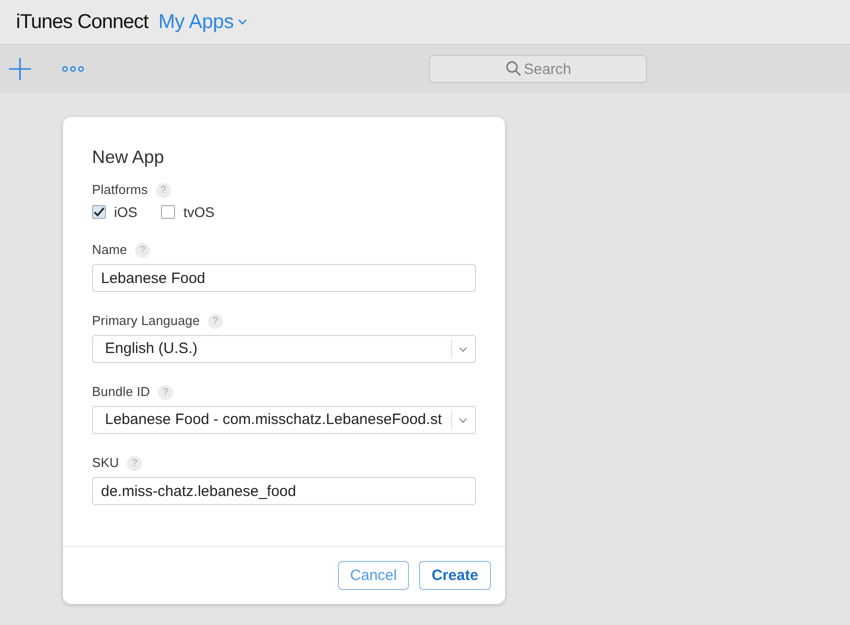  I want to click on field-label: Platforms, so click(120, 190).